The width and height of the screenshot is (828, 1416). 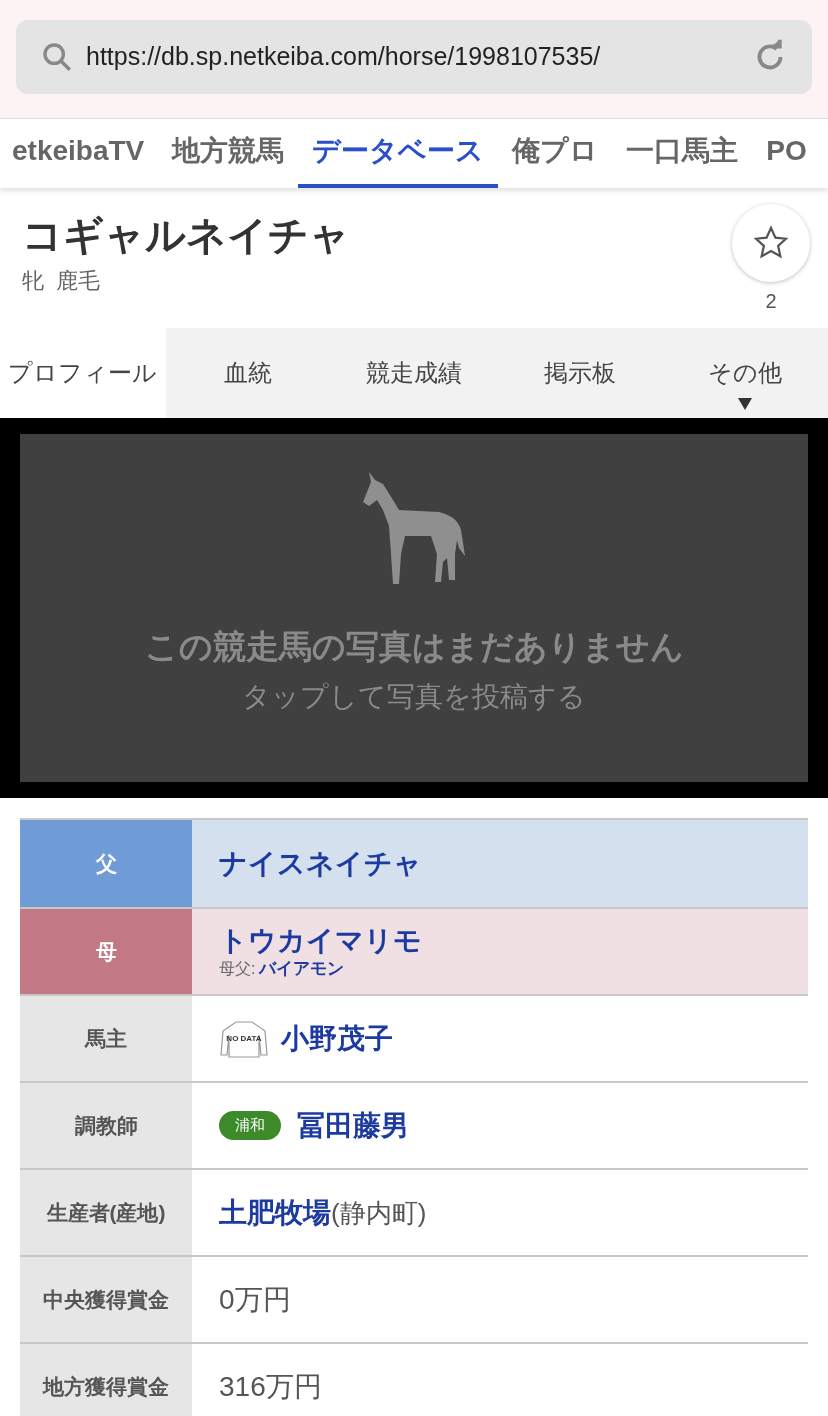 I want to click on row-header: 馬主, so click(x=106, y=1038).